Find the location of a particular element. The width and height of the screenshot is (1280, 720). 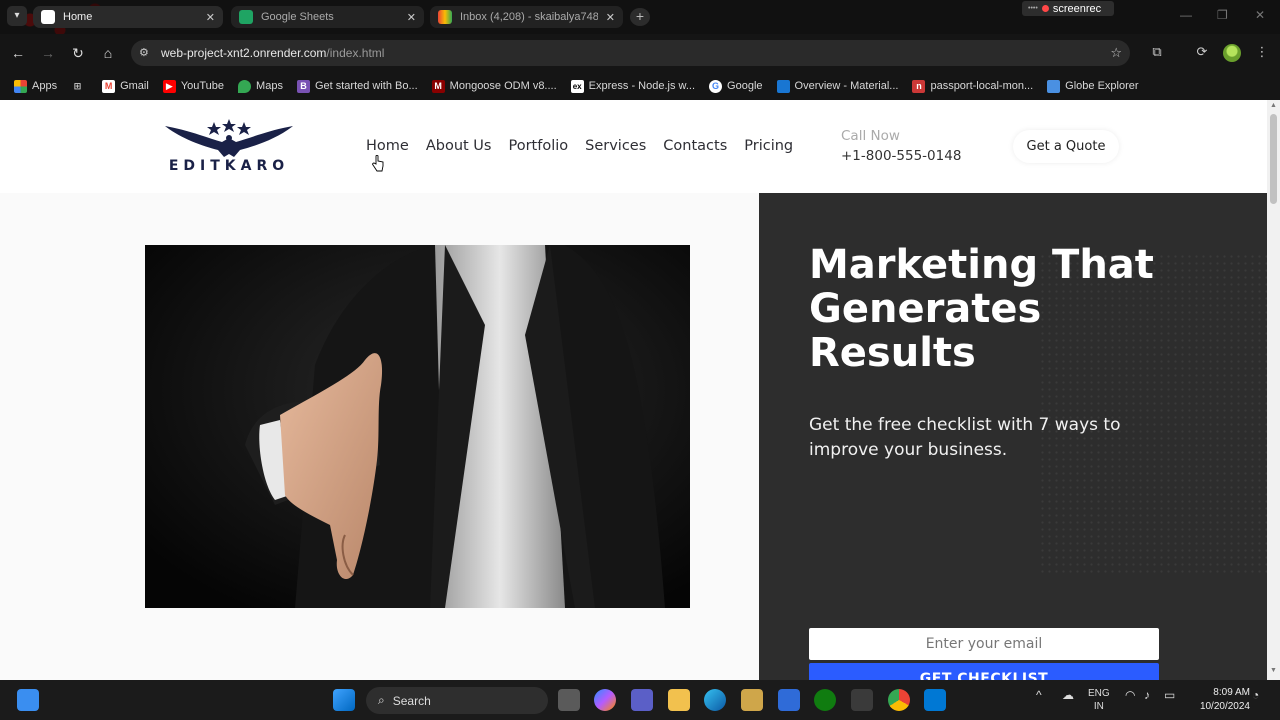

scroll-down-icon: ▼ is located at coordinates (1273, 670).